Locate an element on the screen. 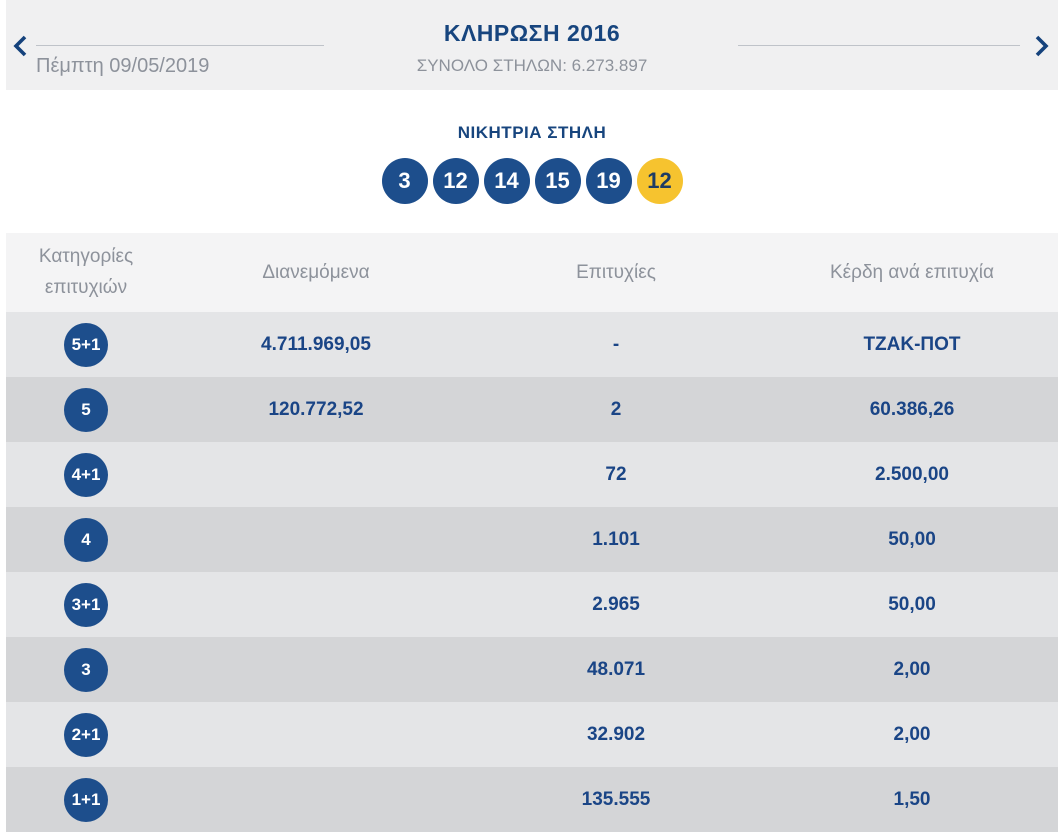 The width and height of the screenshot is (1064, 832). number-ball: 12 is located at coordinates (455, 181).